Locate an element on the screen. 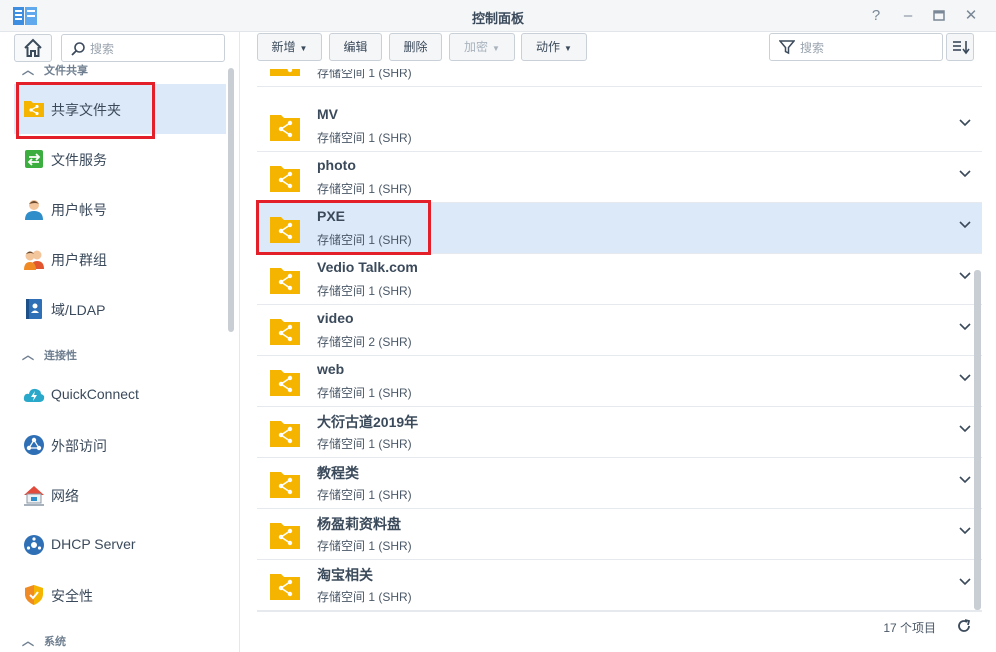 The height and width of the screenshot is (652, 996). sidebar-item-group: 用户群组 is located at coordinates (120, 259).